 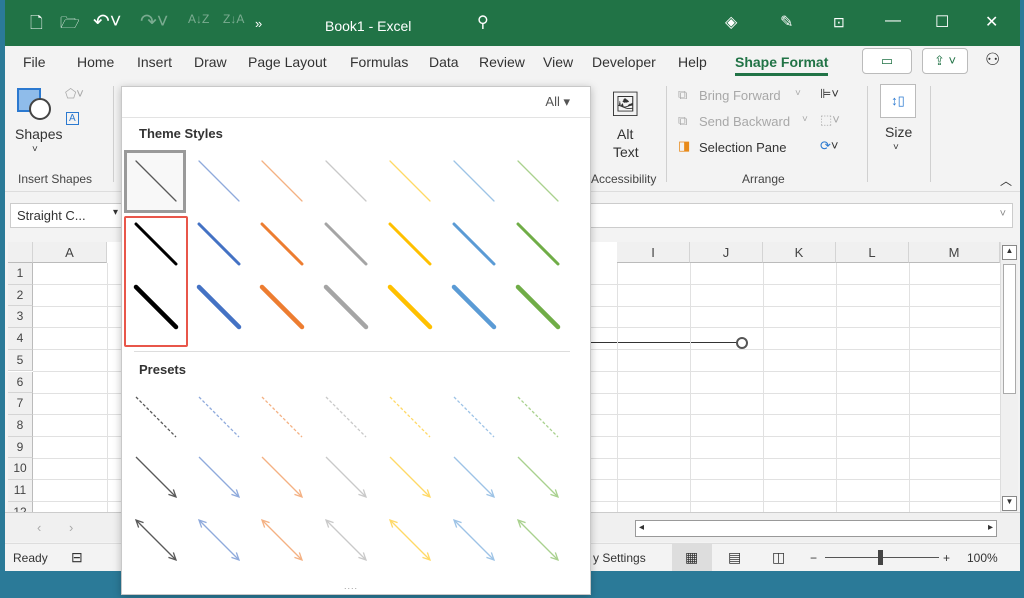 What do you see at coordinates (945, 61) in the screenshot?
I see `share-button: ⇪ ˅` at bounding box center [945, 61].